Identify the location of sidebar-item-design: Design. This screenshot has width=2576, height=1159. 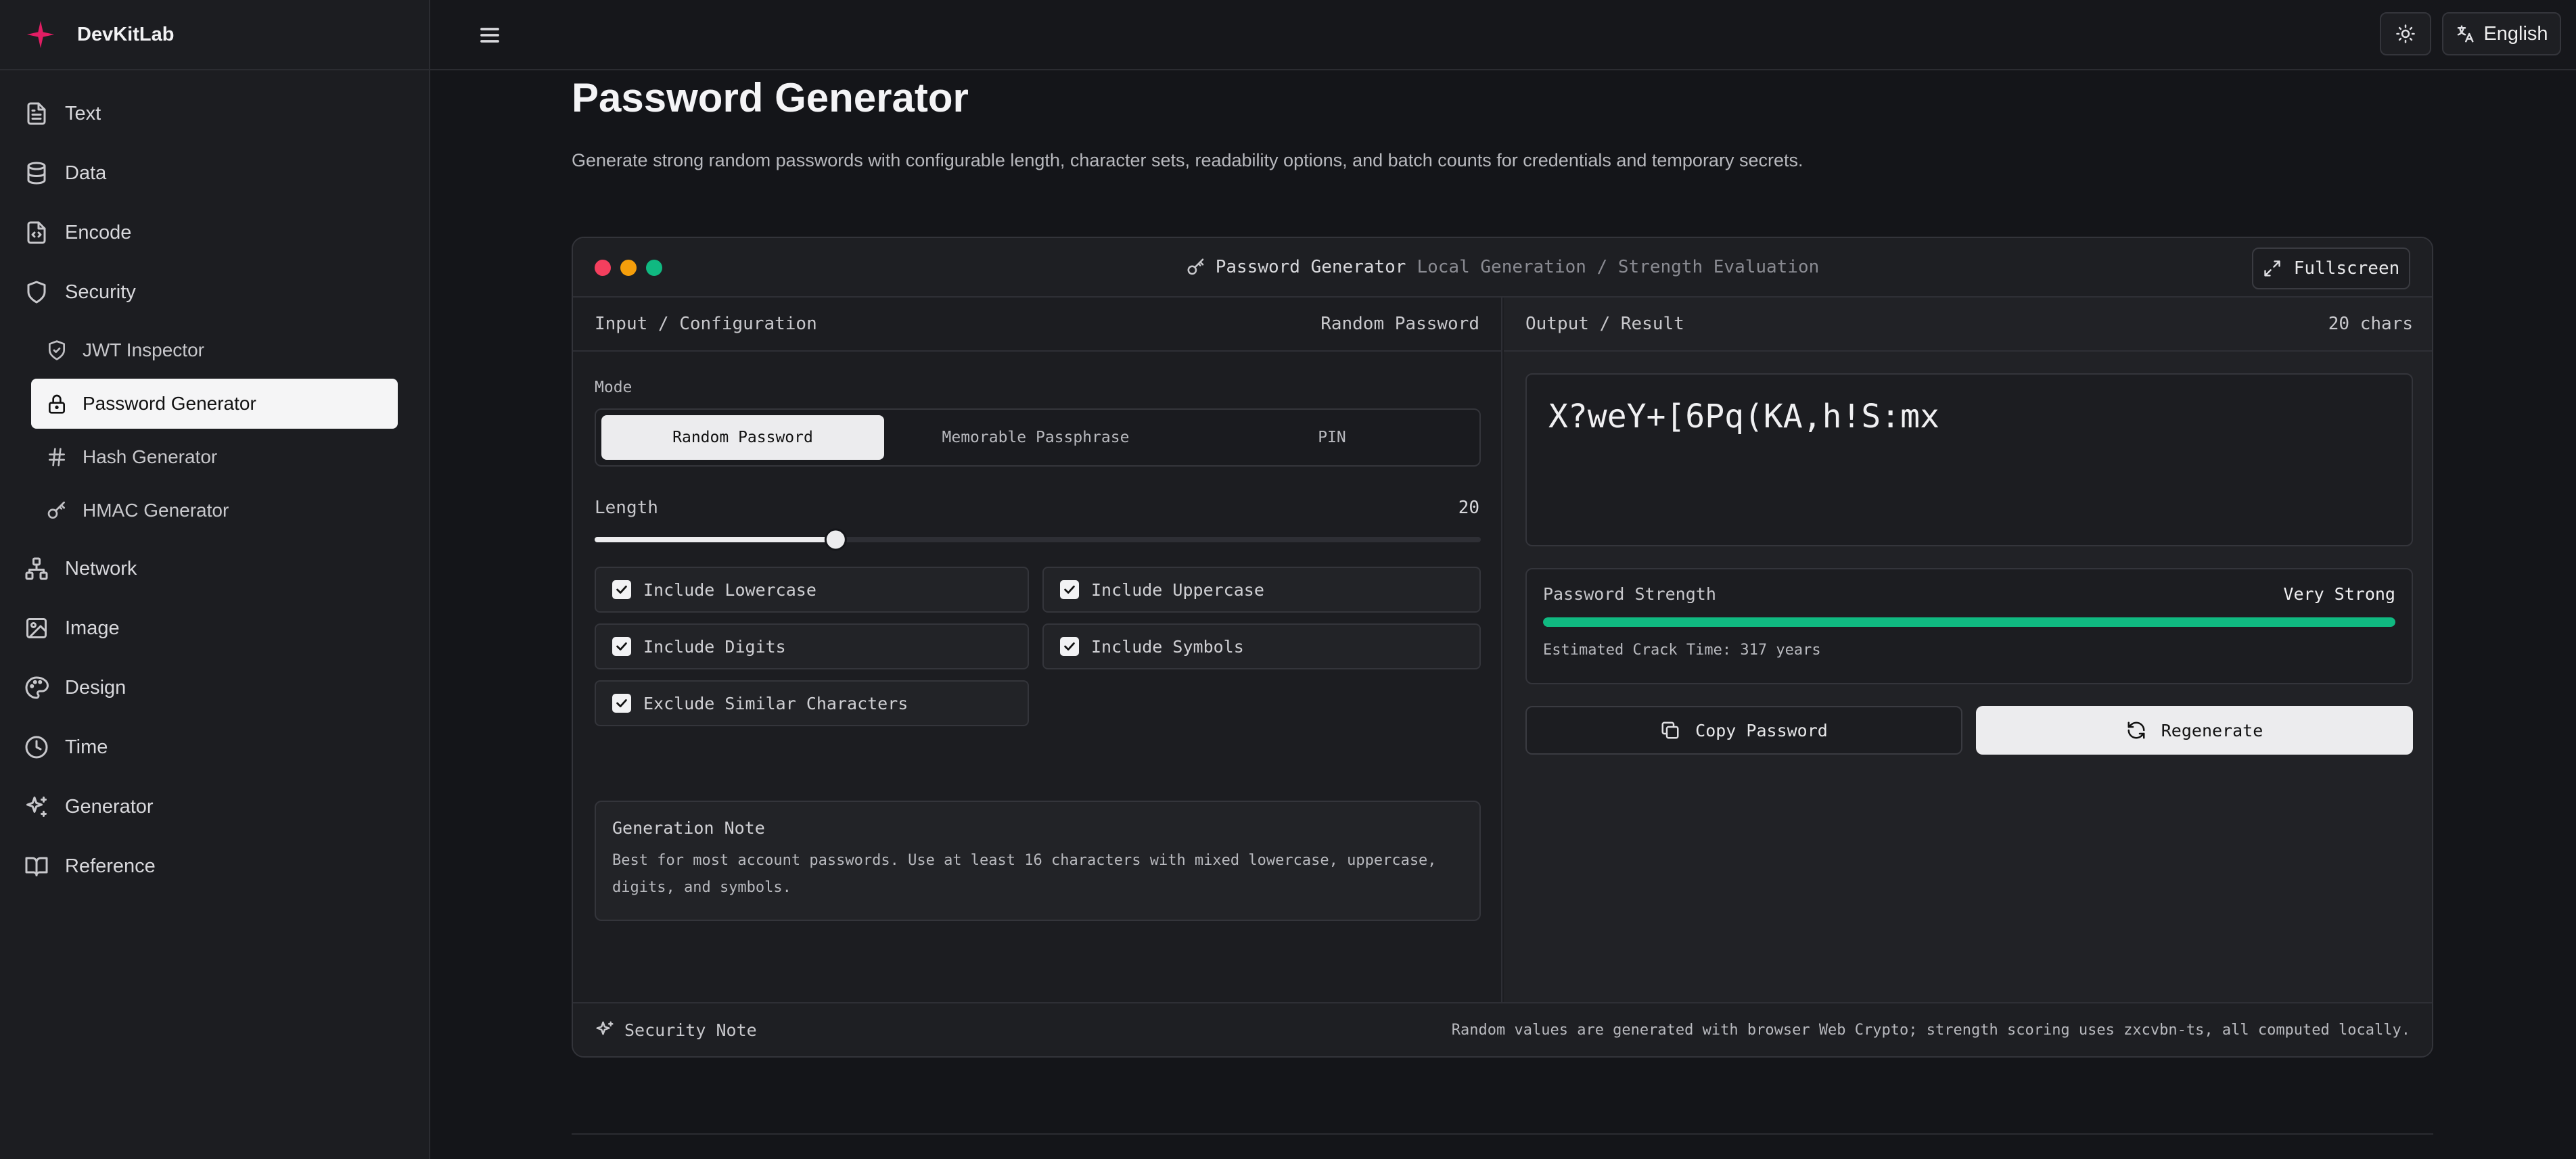
(214, 687).